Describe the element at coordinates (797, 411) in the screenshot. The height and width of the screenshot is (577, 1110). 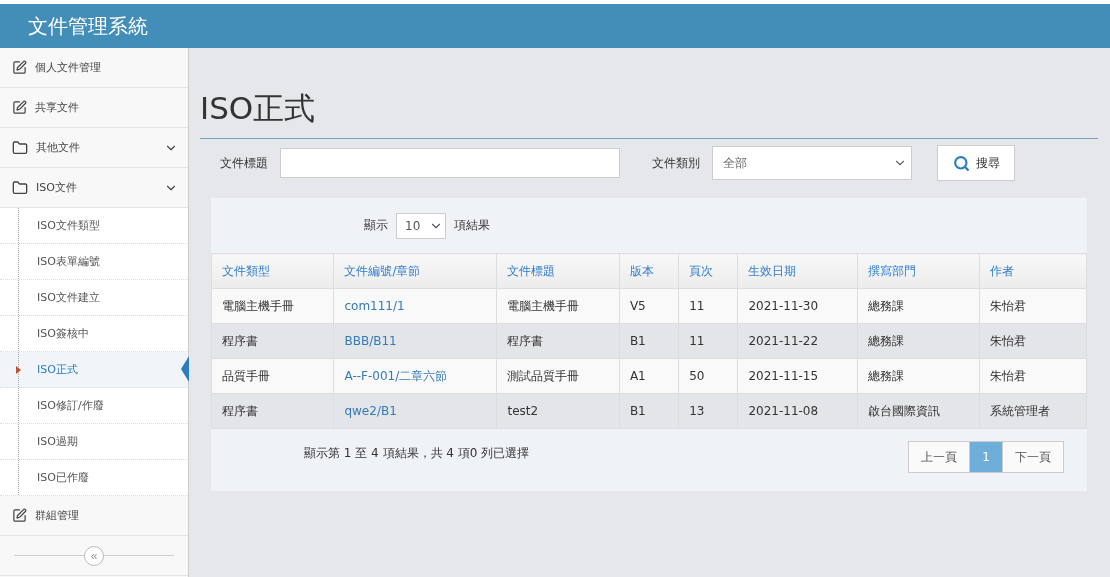
I see `table-cell: 2021-11-08` at that location.